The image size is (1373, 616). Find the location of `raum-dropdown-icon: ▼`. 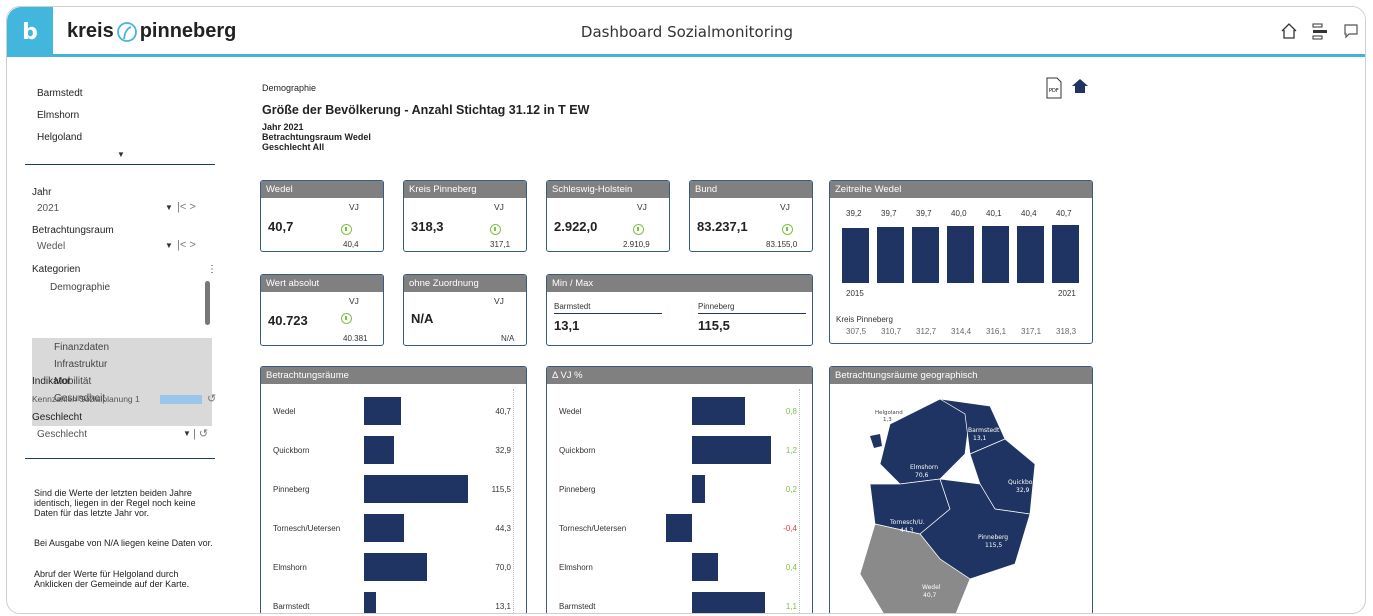

raum-dropdown-icon: ▼ is located at coordinates (169, 245).